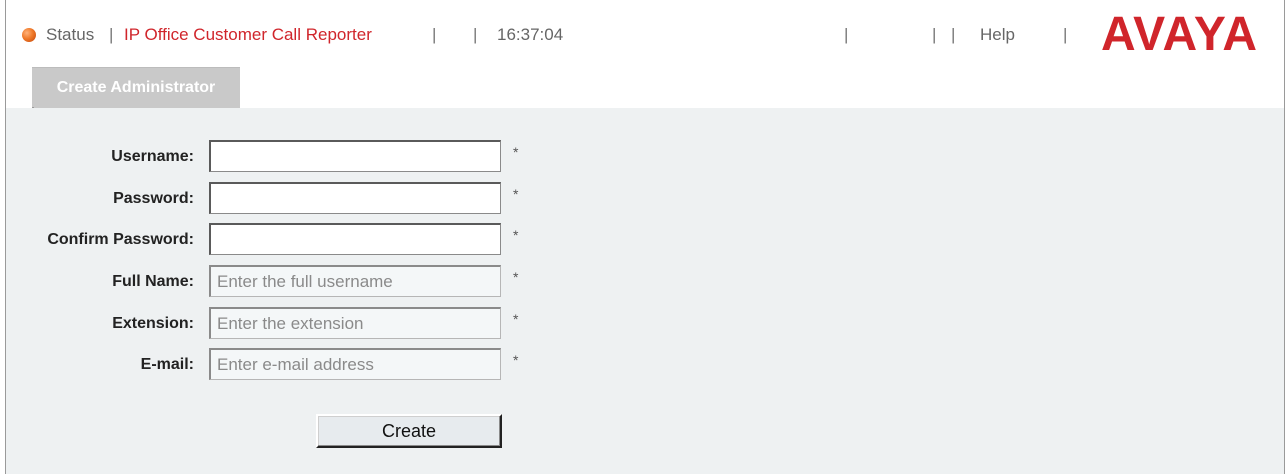 This screenshot has height=475, width=1287. I want to click on extension-label: Extension:, so click(153, 323).